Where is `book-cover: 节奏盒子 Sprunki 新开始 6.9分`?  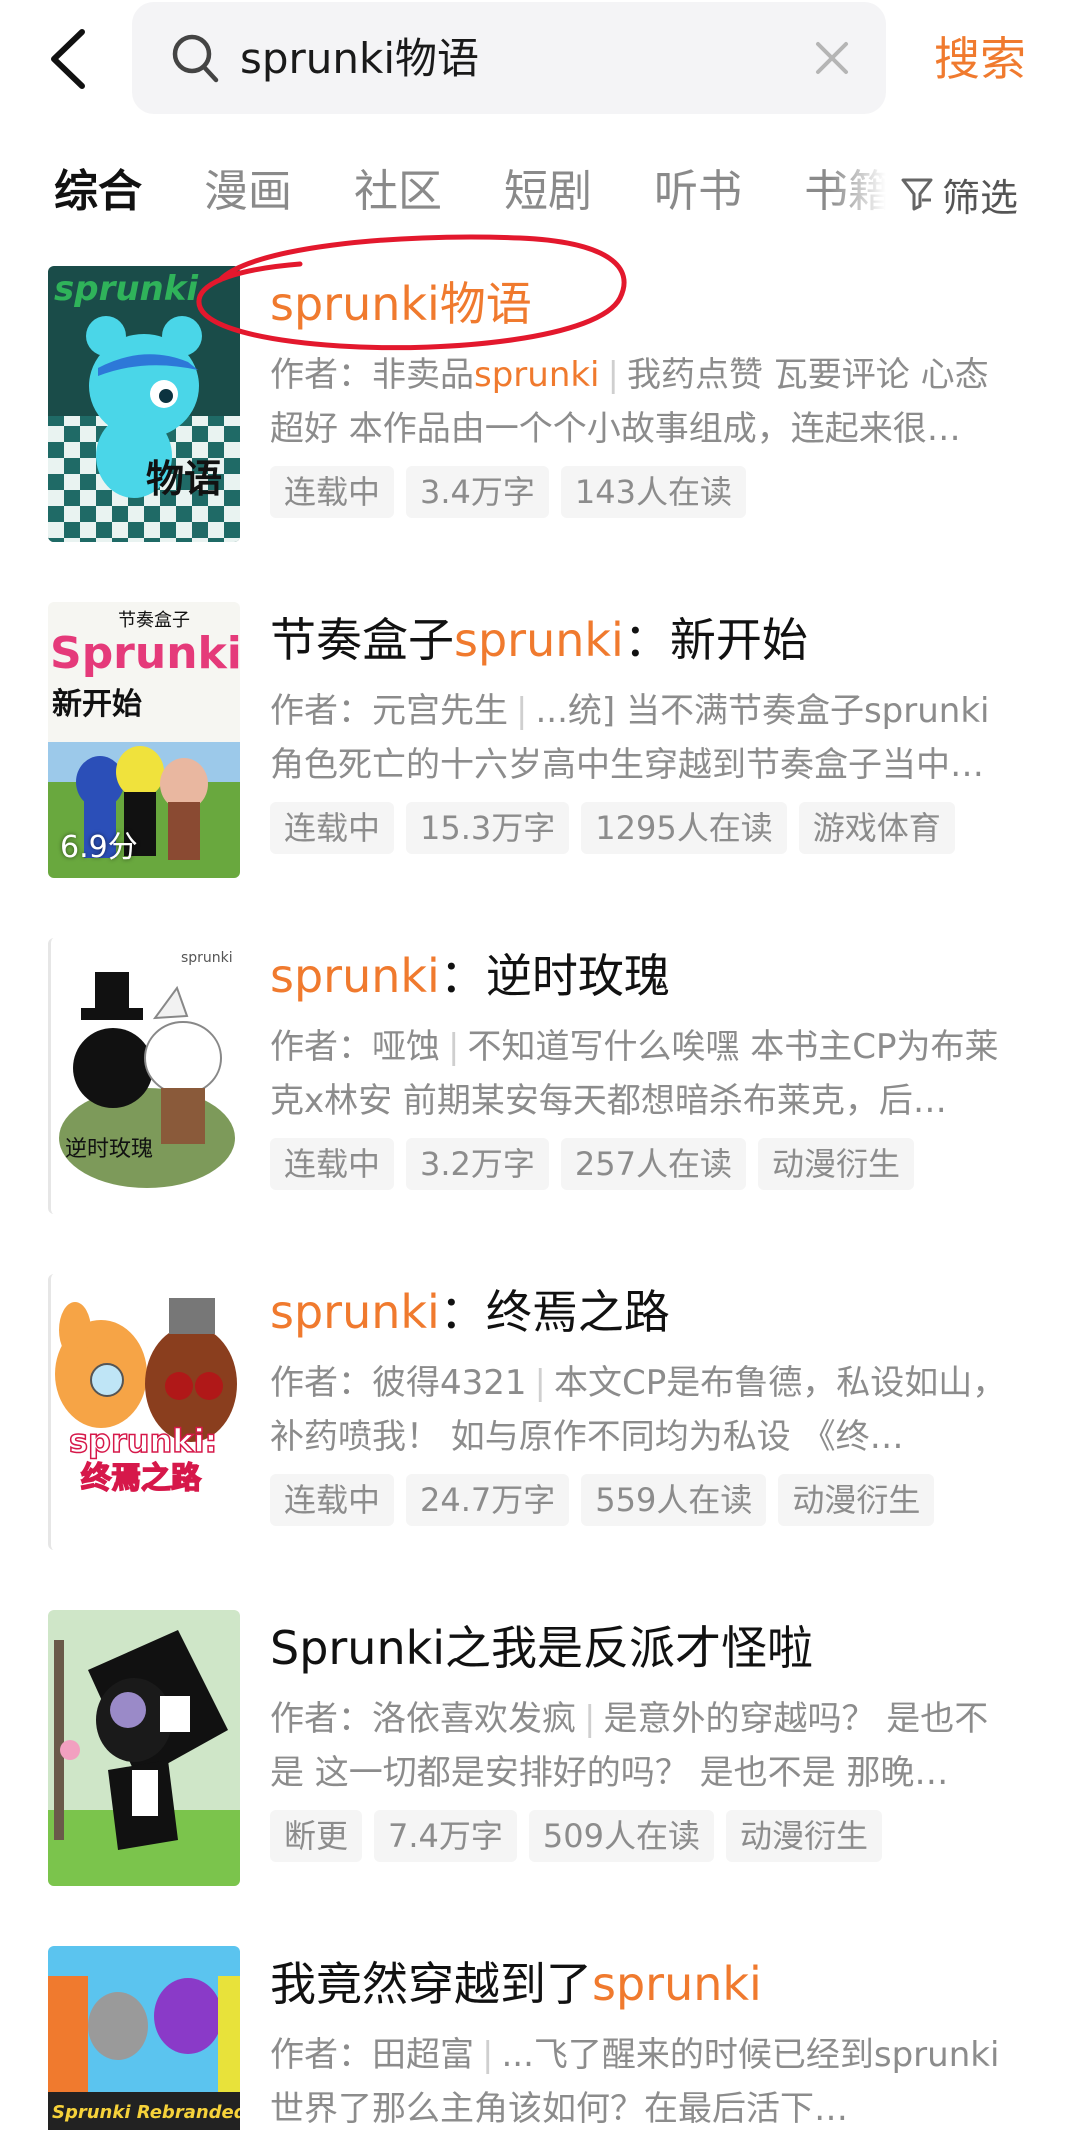
book-cover: 节奏盒子 Sprunki 新开始 6.9分 is located at coordinates (144, 740).